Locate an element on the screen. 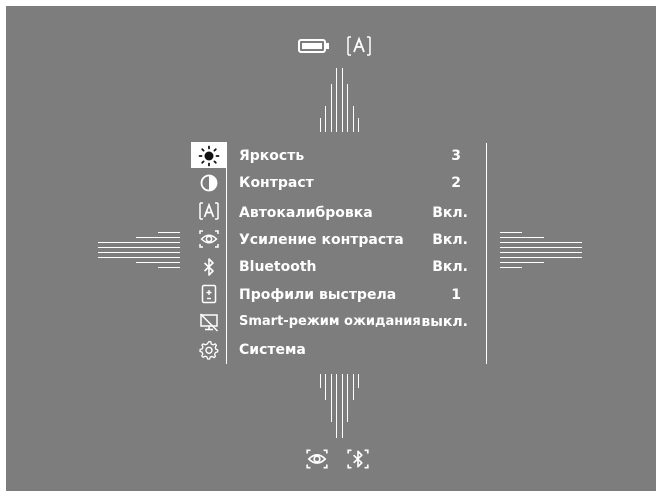  menu-value-brightness: 3 is located at coordinates (456, 156).